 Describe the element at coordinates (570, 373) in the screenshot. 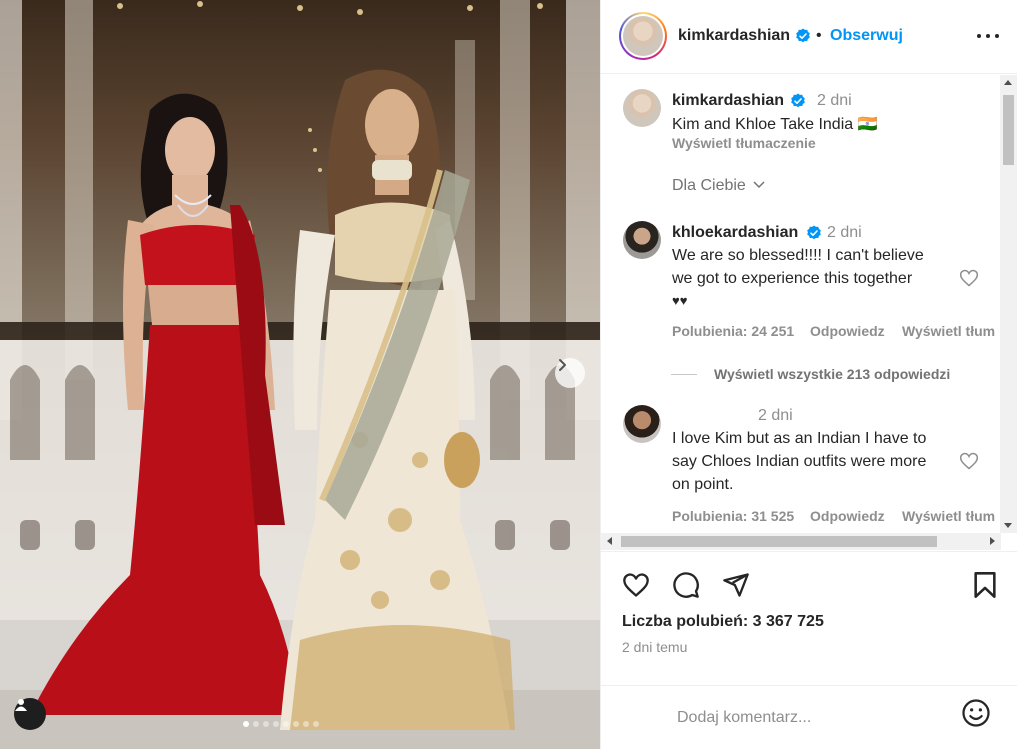

I see `carousel-next-button` at that location.